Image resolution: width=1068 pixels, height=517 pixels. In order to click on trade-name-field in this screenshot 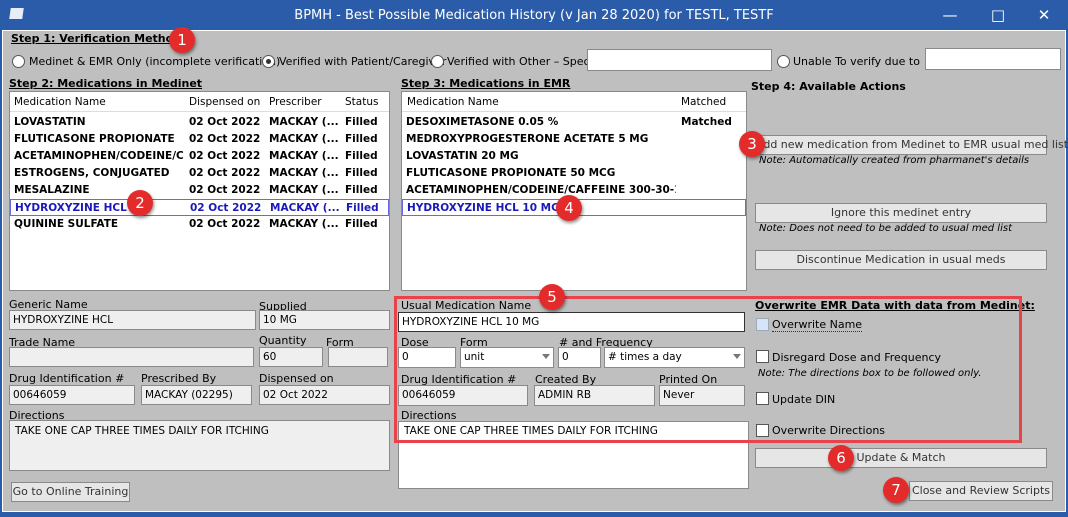, I will do `click(131, 357)`.